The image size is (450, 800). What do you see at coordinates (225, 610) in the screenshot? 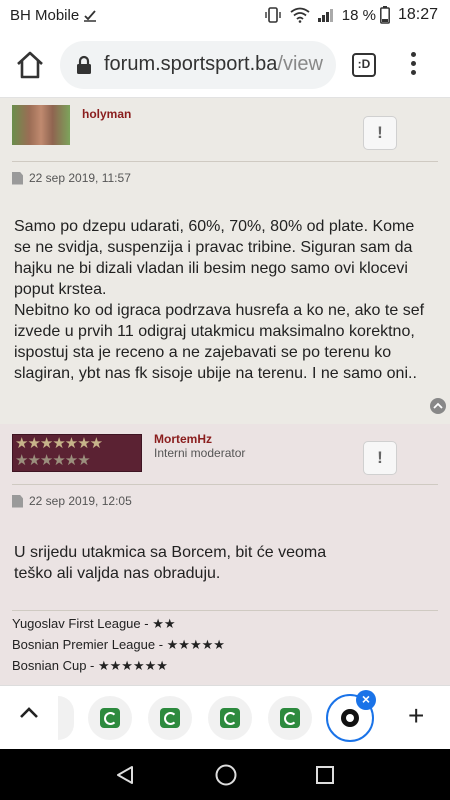
I see `signature-divider` at bounding box center [225, 610].